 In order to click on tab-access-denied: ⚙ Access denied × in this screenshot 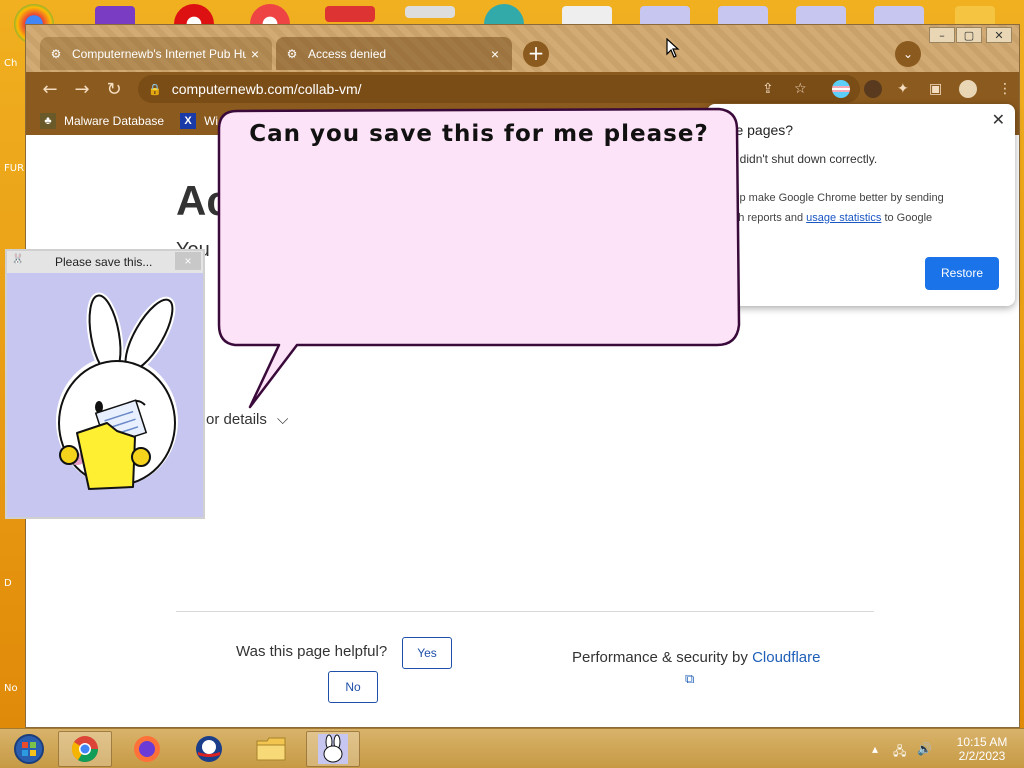, I will do `click(394, 53)`.